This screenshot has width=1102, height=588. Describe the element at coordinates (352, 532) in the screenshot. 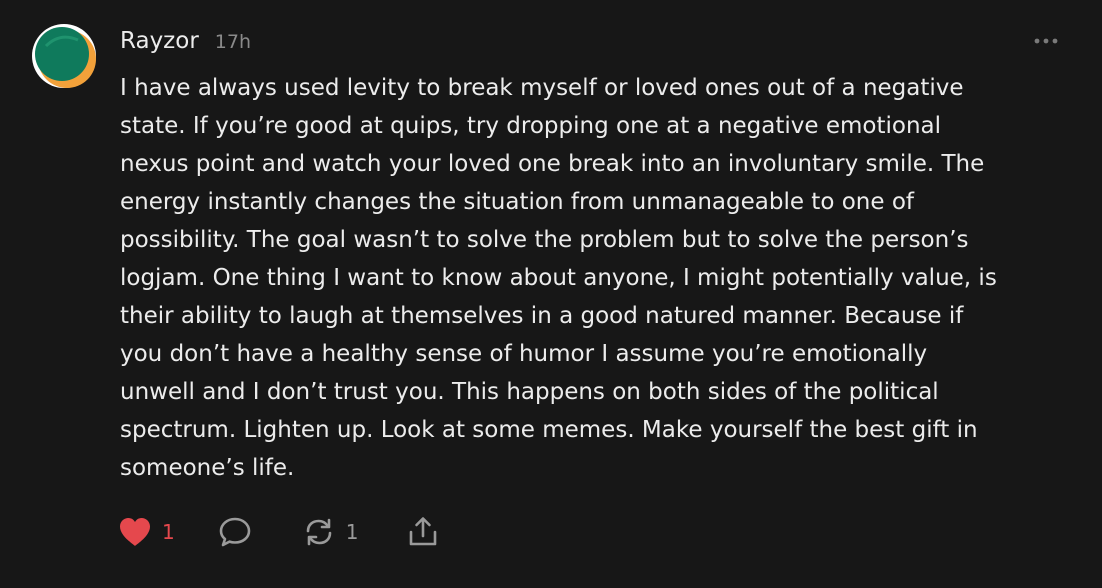

I see `restack-count: 1` at that location.